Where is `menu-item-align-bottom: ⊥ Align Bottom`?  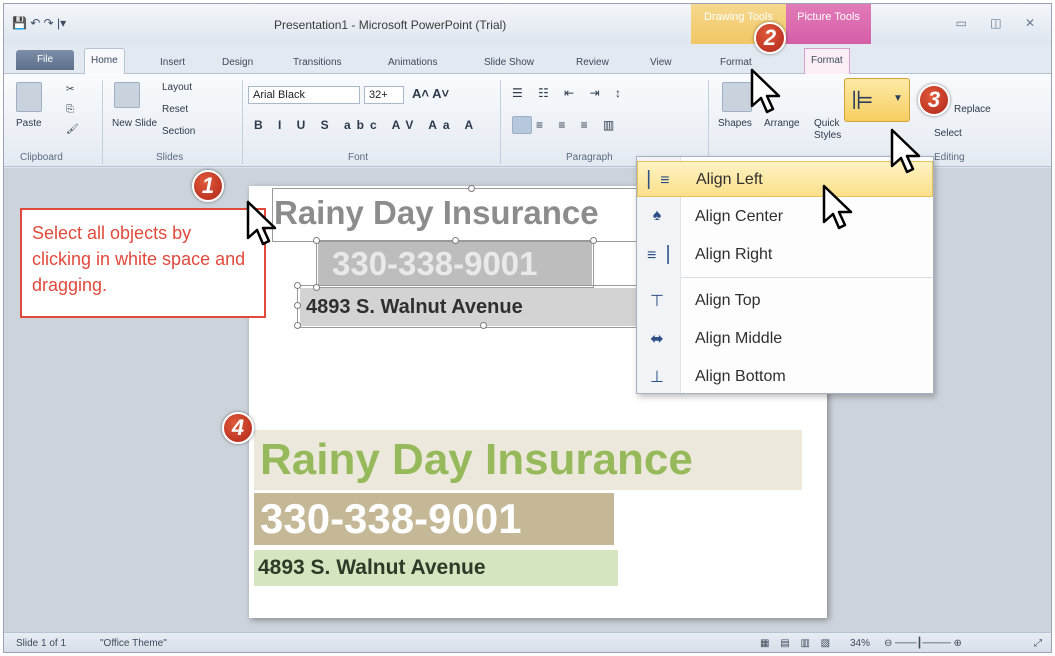
menu-item-align-bottom: ⊥ Align Bottom is located at coordinates (785, 377).